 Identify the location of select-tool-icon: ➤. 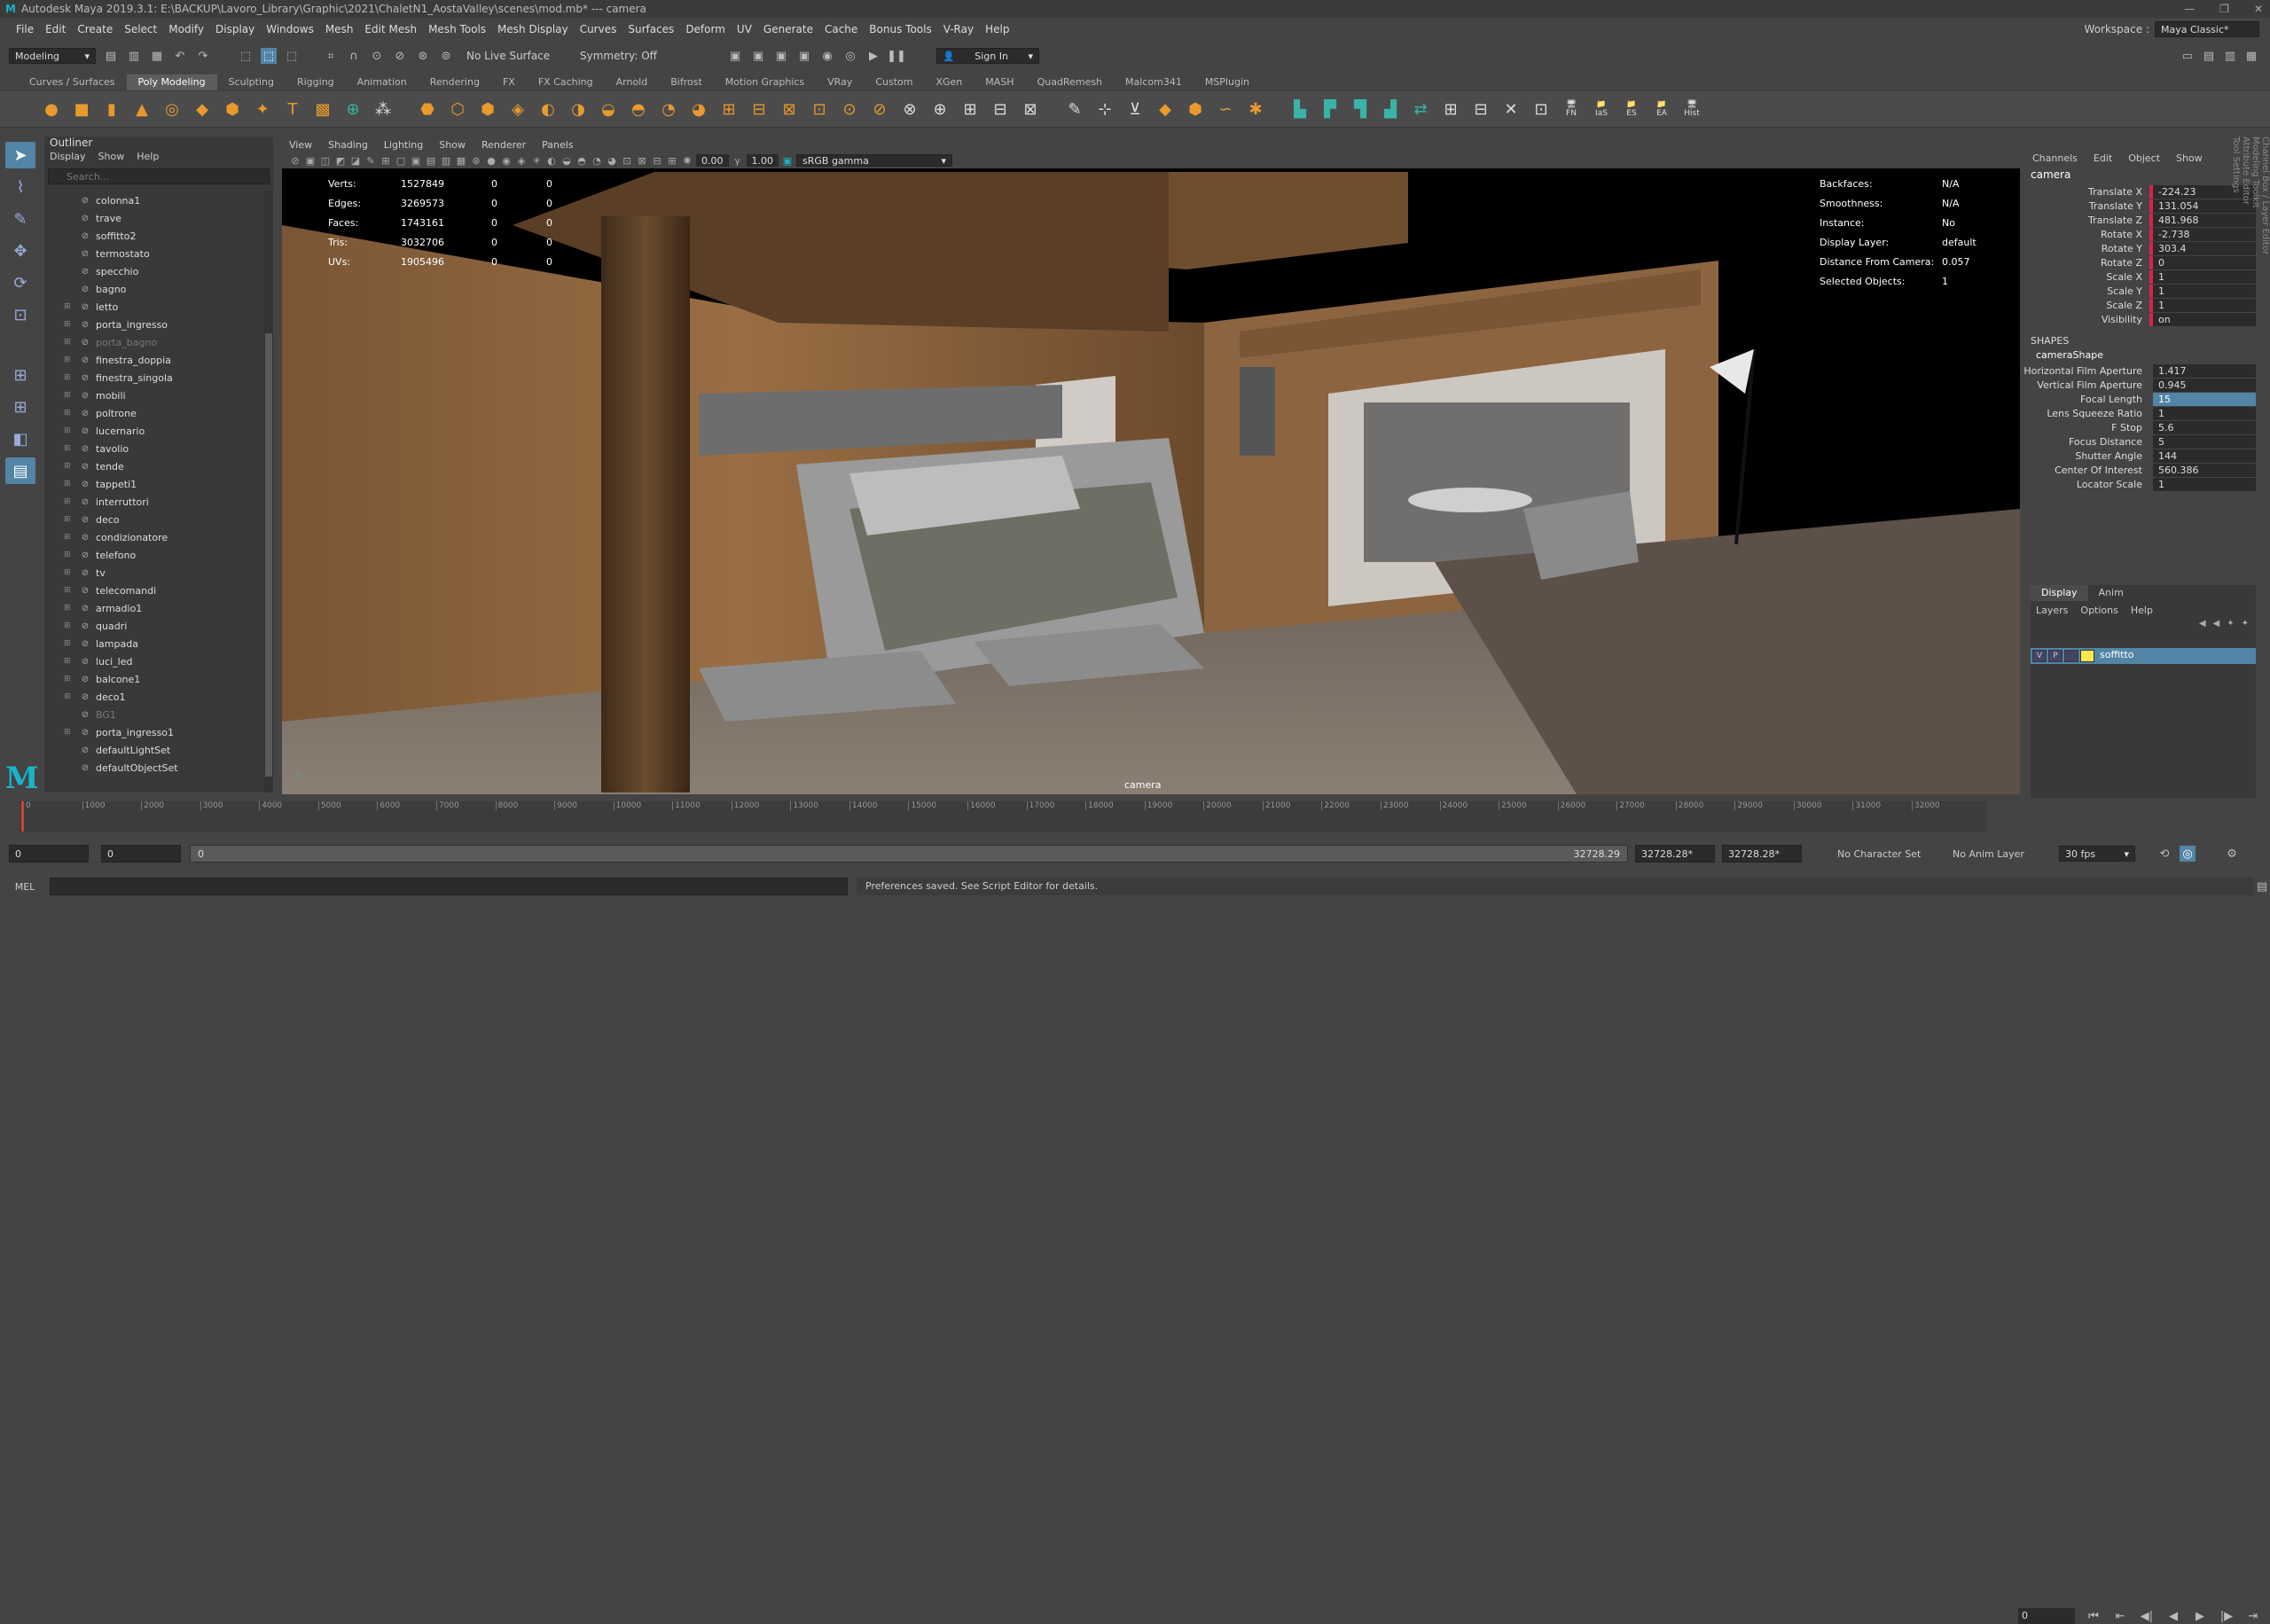
(20, 155).